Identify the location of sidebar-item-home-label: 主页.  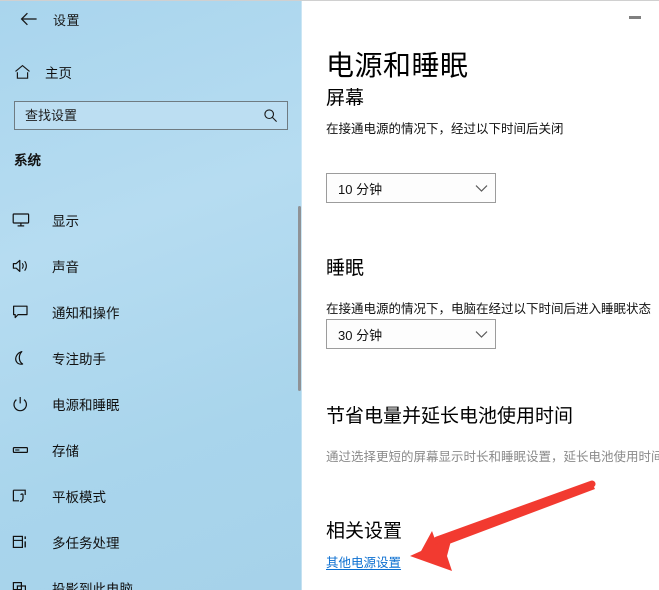
(58, 73).